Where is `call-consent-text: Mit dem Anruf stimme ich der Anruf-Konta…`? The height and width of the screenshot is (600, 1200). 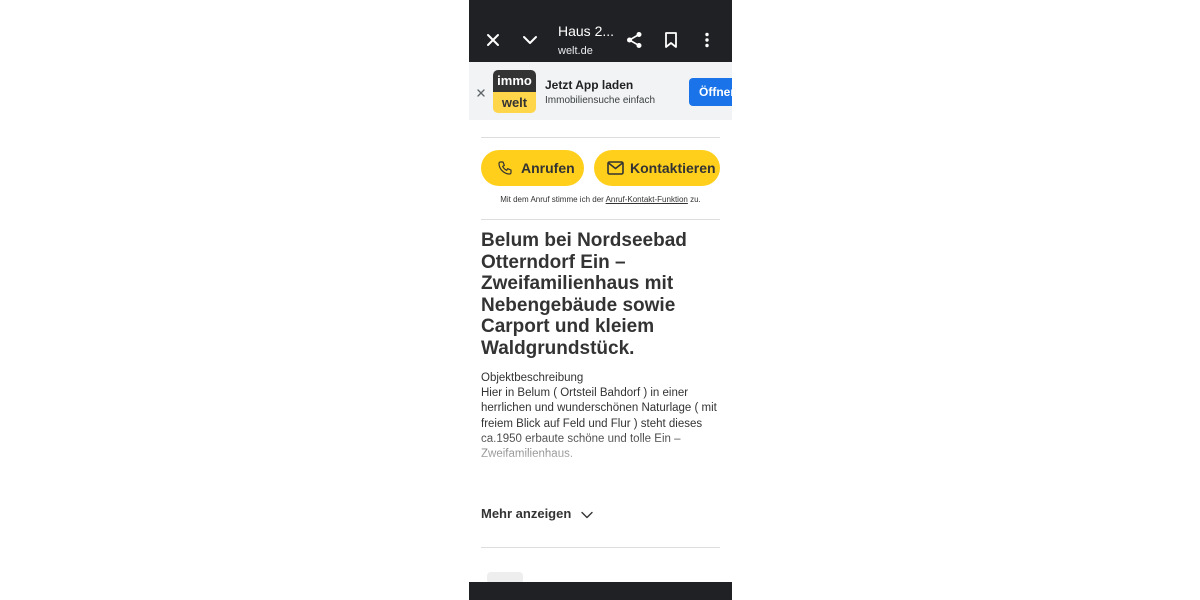
call-consent-text: Mit dem Anruf stimme ich der Anruf-Konta… is located at coordinates (600, 199).